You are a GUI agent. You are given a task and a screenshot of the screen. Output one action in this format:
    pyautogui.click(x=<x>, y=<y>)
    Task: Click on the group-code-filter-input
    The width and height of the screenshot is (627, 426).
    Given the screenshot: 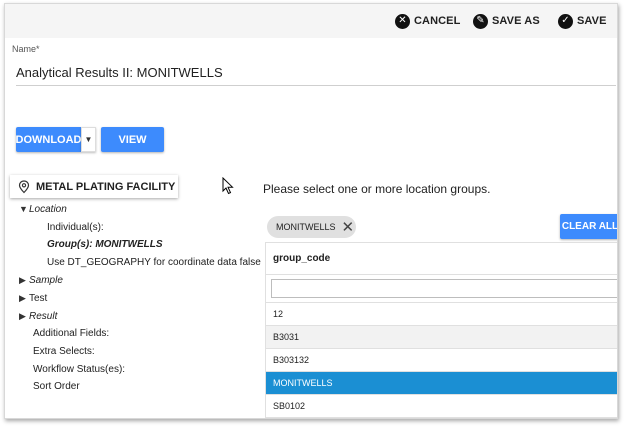 What is the action you would take?
    pyautogui.click(x=444, y=288)
    